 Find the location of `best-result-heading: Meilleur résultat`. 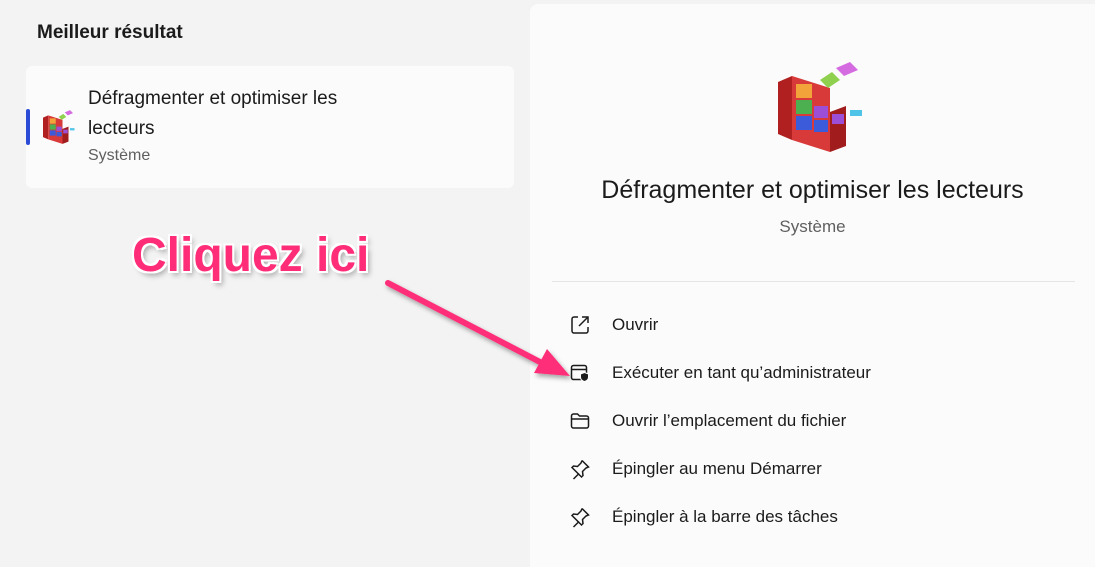

best-result-heading: Meilleur résultat is located at coordinates (110, 32).